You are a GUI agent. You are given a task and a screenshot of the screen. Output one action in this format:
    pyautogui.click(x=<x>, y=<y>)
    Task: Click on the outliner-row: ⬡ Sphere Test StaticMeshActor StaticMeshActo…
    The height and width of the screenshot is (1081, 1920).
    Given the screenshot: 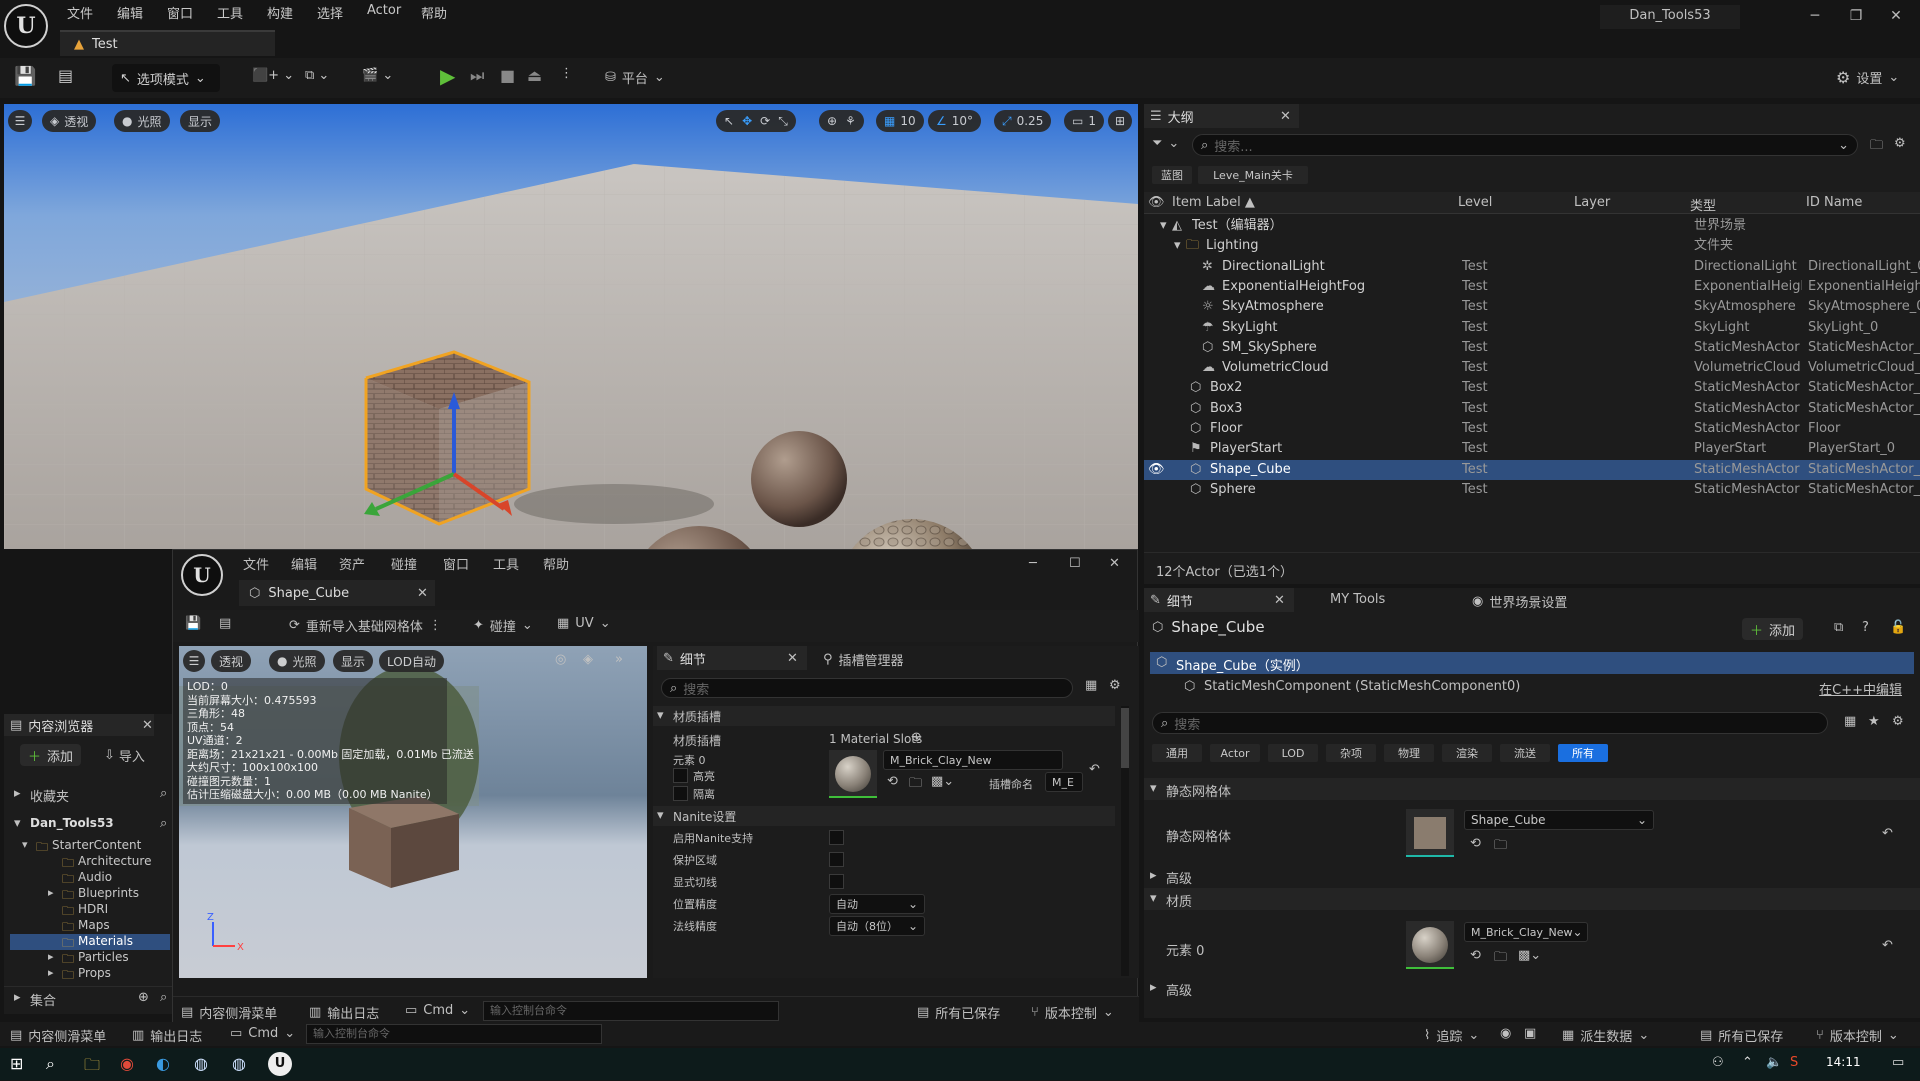 What is the action you would take?
    pyautogui.click(x=1532, y=490)
    